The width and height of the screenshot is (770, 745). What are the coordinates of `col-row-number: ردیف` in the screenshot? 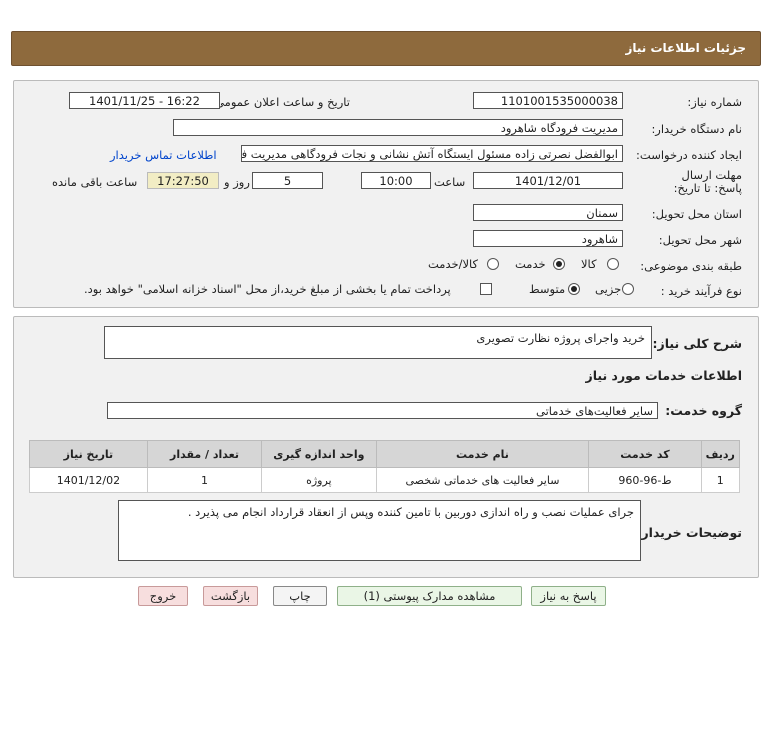 It's located at (720, 454).